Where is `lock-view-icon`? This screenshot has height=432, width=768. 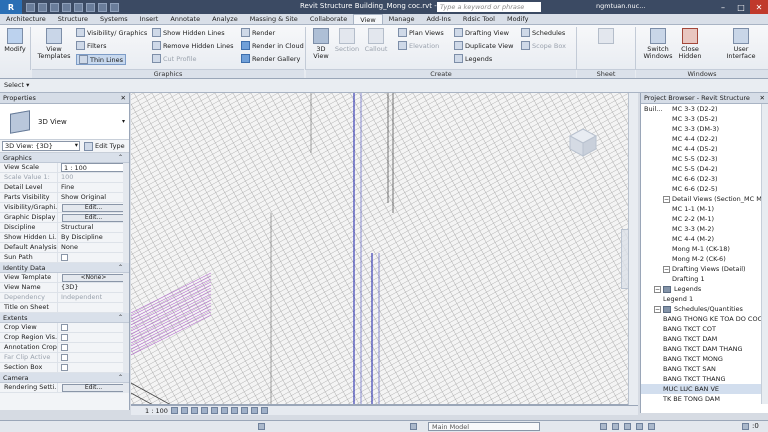
lock-view-icon is located at coordinates (244, 410).